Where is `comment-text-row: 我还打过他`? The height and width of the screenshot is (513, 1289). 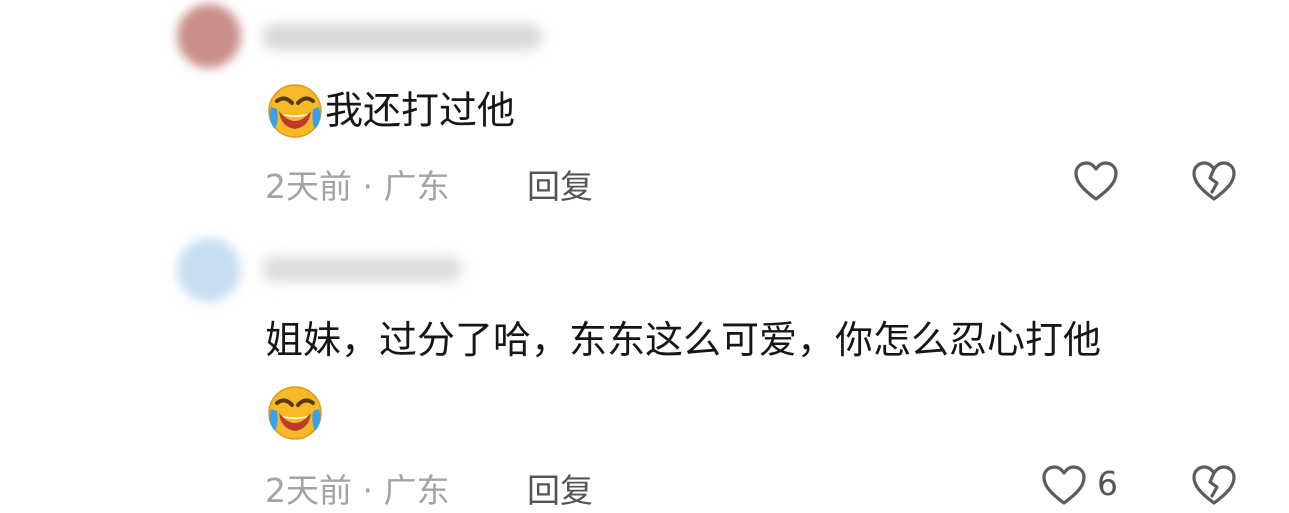 comment-text-row: 我还打过他 is located at coordinates (390, 109).